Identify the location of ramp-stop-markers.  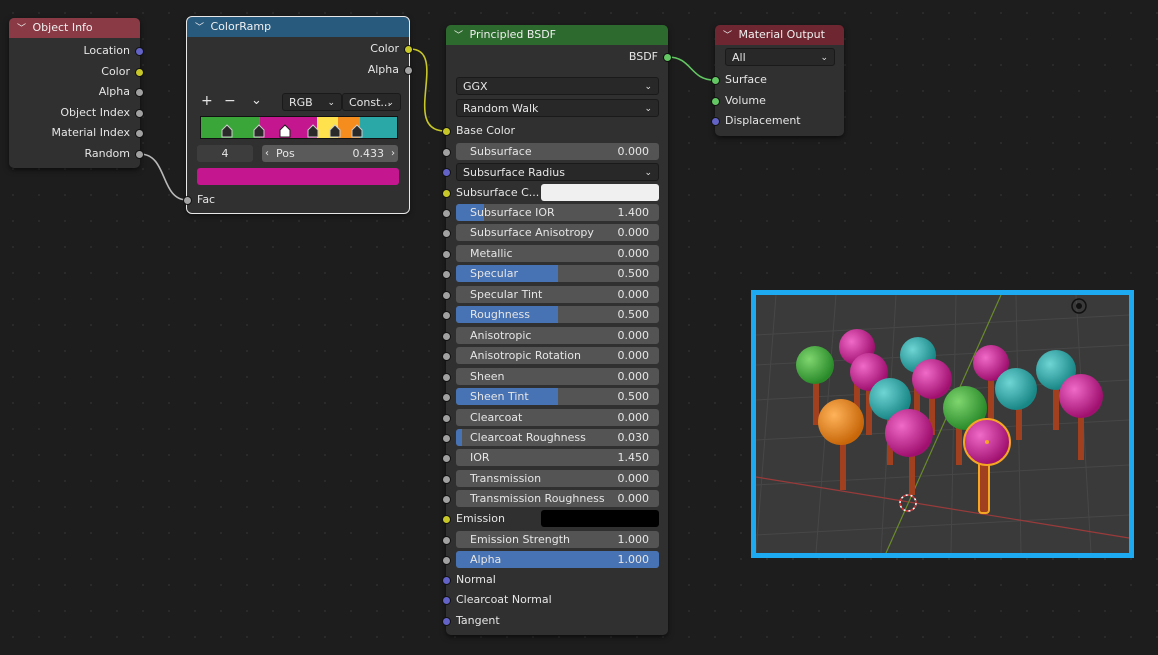
(299, 127).